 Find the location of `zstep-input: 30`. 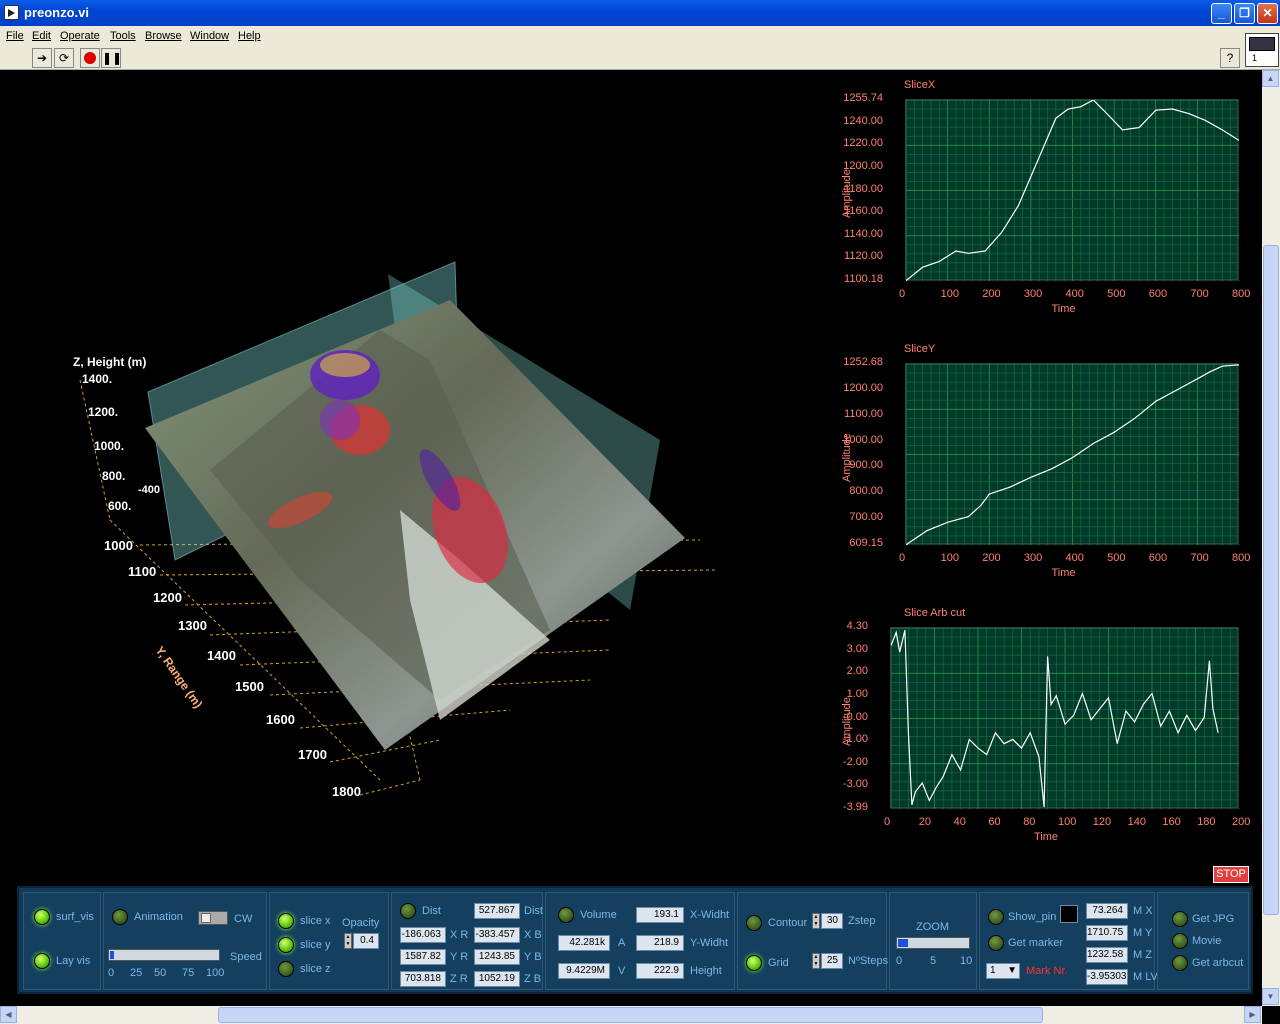

zstep-input: 30 is located at coordinates (832, 921).